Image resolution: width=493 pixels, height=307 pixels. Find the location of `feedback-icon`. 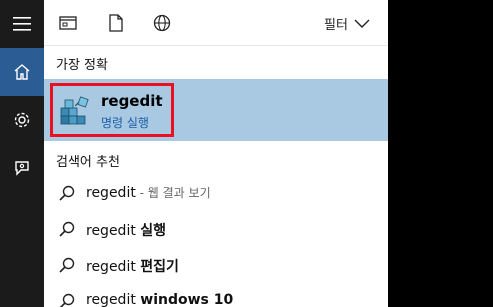

feedback-icon is located at coordinates (22, 168).